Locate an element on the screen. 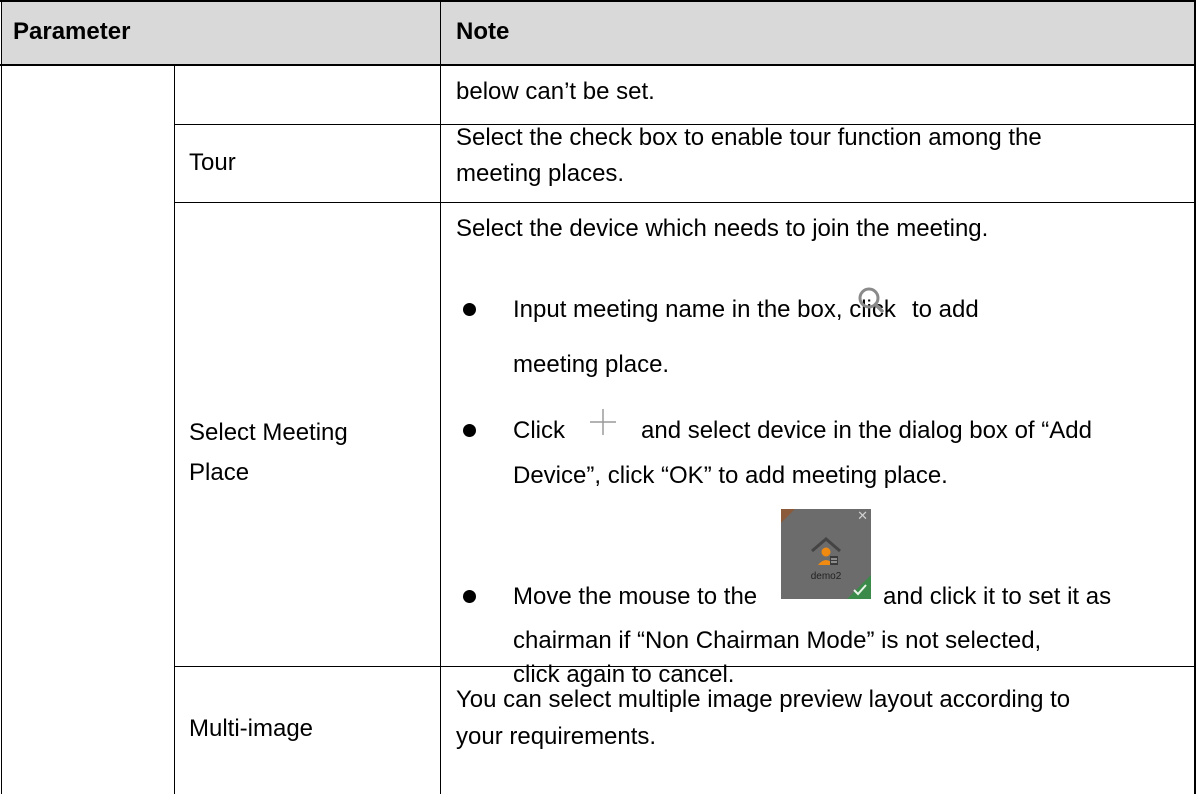  meeting-place-thumbnail: ✕ demo2 is located at coordinates (826, 554).